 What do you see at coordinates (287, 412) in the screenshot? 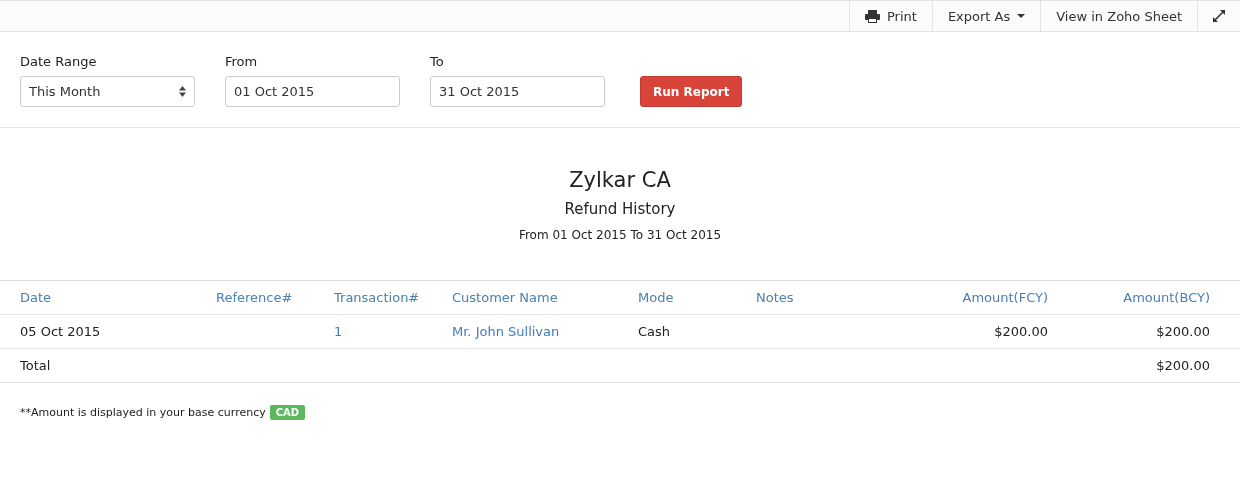
I see `currency-badge: CAD` at bounding box center [287, 412].